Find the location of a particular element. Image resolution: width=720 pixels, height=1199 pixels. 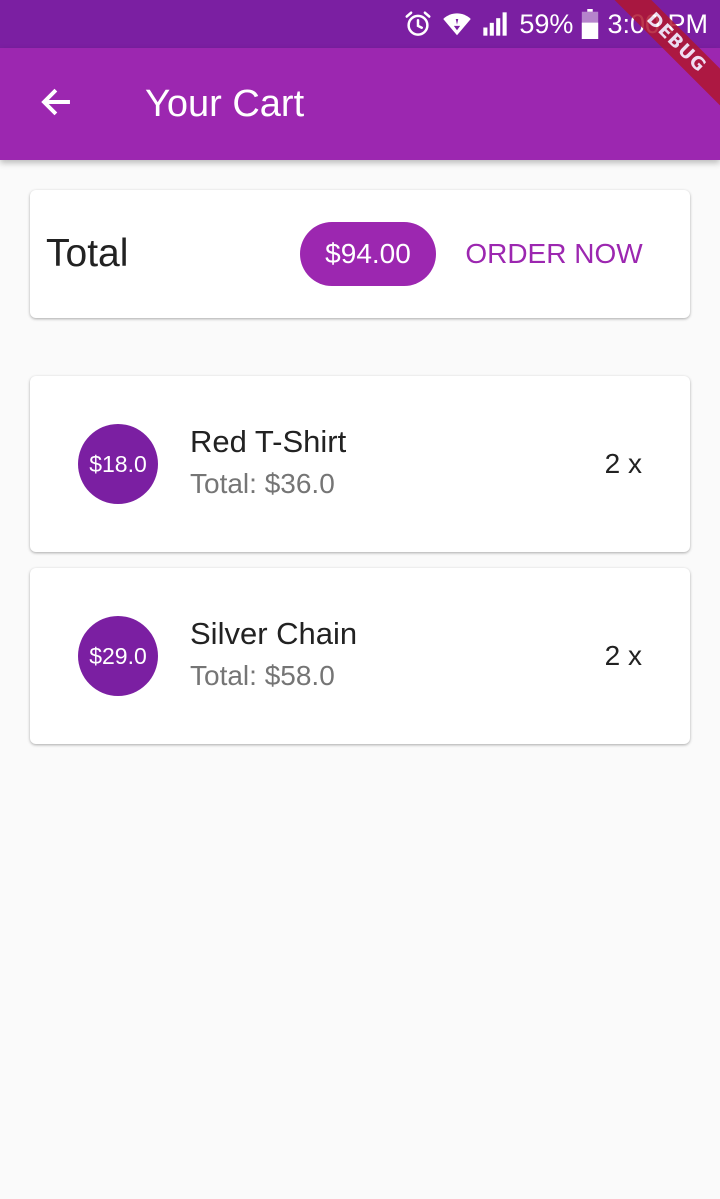

total-card: Total $94.00 ORDER NOW is located at coordinates (360, 254).